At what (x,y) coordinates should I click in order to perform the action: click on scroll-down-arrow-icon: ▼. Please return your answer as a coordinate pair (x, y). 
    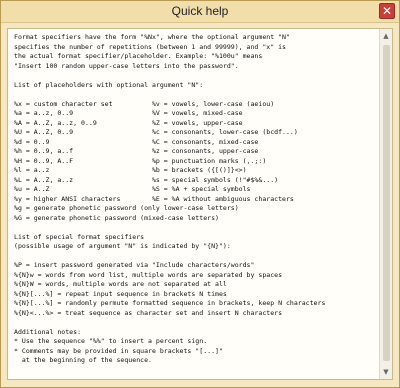
    Looking at the image, I should click on (386, 372).